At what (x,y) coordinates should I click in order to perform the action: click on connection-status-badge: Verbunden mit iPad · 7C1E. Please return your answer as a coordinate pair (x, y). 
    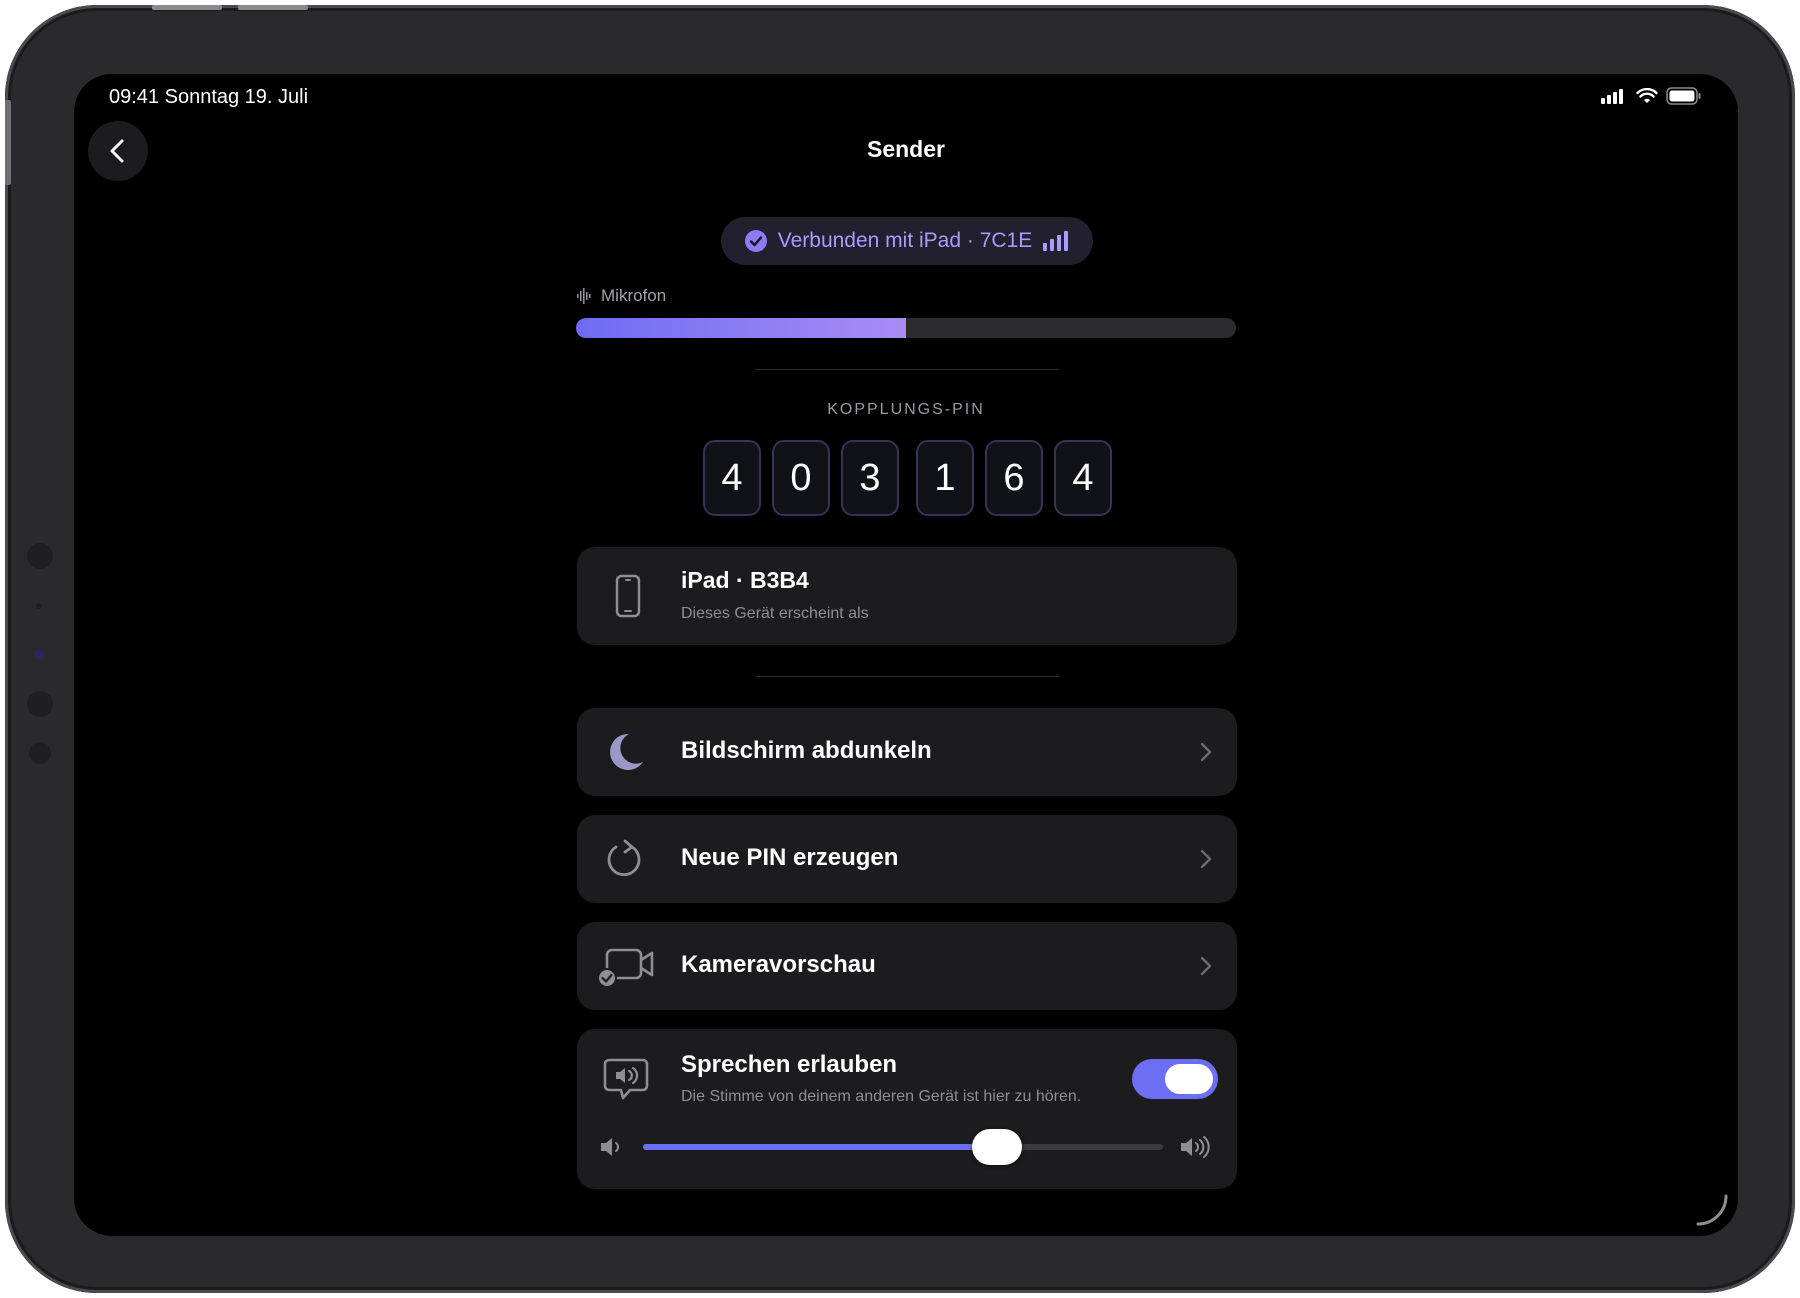
    Looking at the image, I should click on (907, 241).